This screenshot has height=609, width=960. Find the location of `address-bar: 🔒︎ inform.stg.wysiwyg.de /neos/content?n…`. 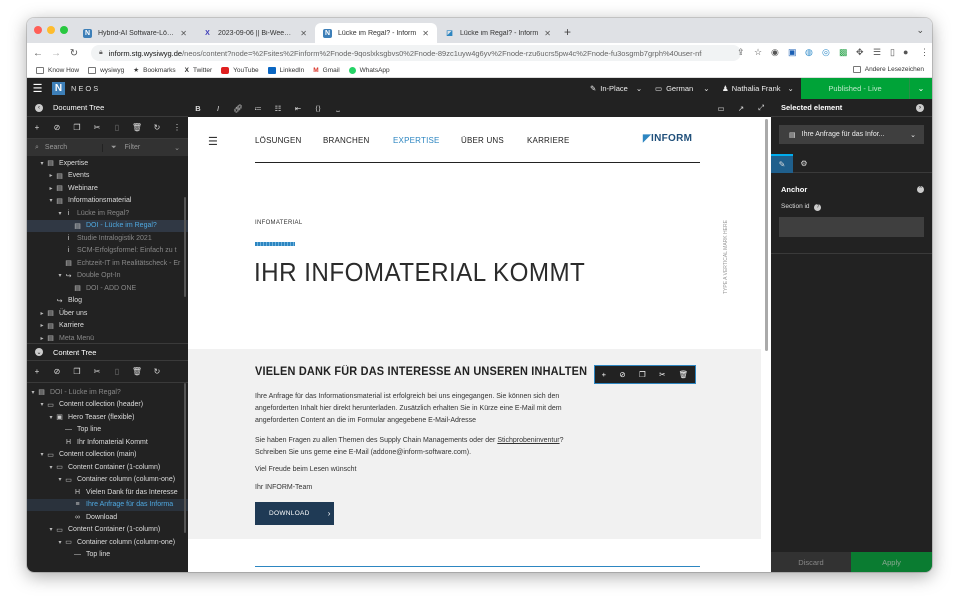

address-bar: 🔒︎ inform.stg.wysiwyg.de /neos/content?n… is located at coordinates (416, 53).